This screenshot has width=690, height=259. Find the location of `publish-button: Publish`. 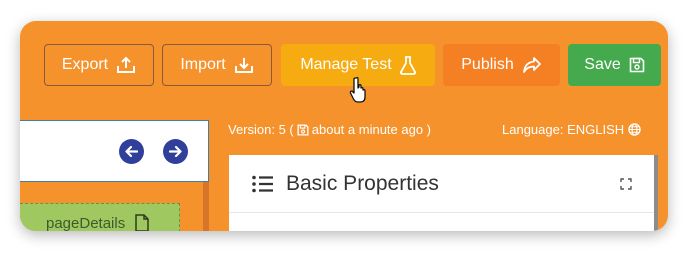

publish-button: Publish is located at coordinates (501, 65).